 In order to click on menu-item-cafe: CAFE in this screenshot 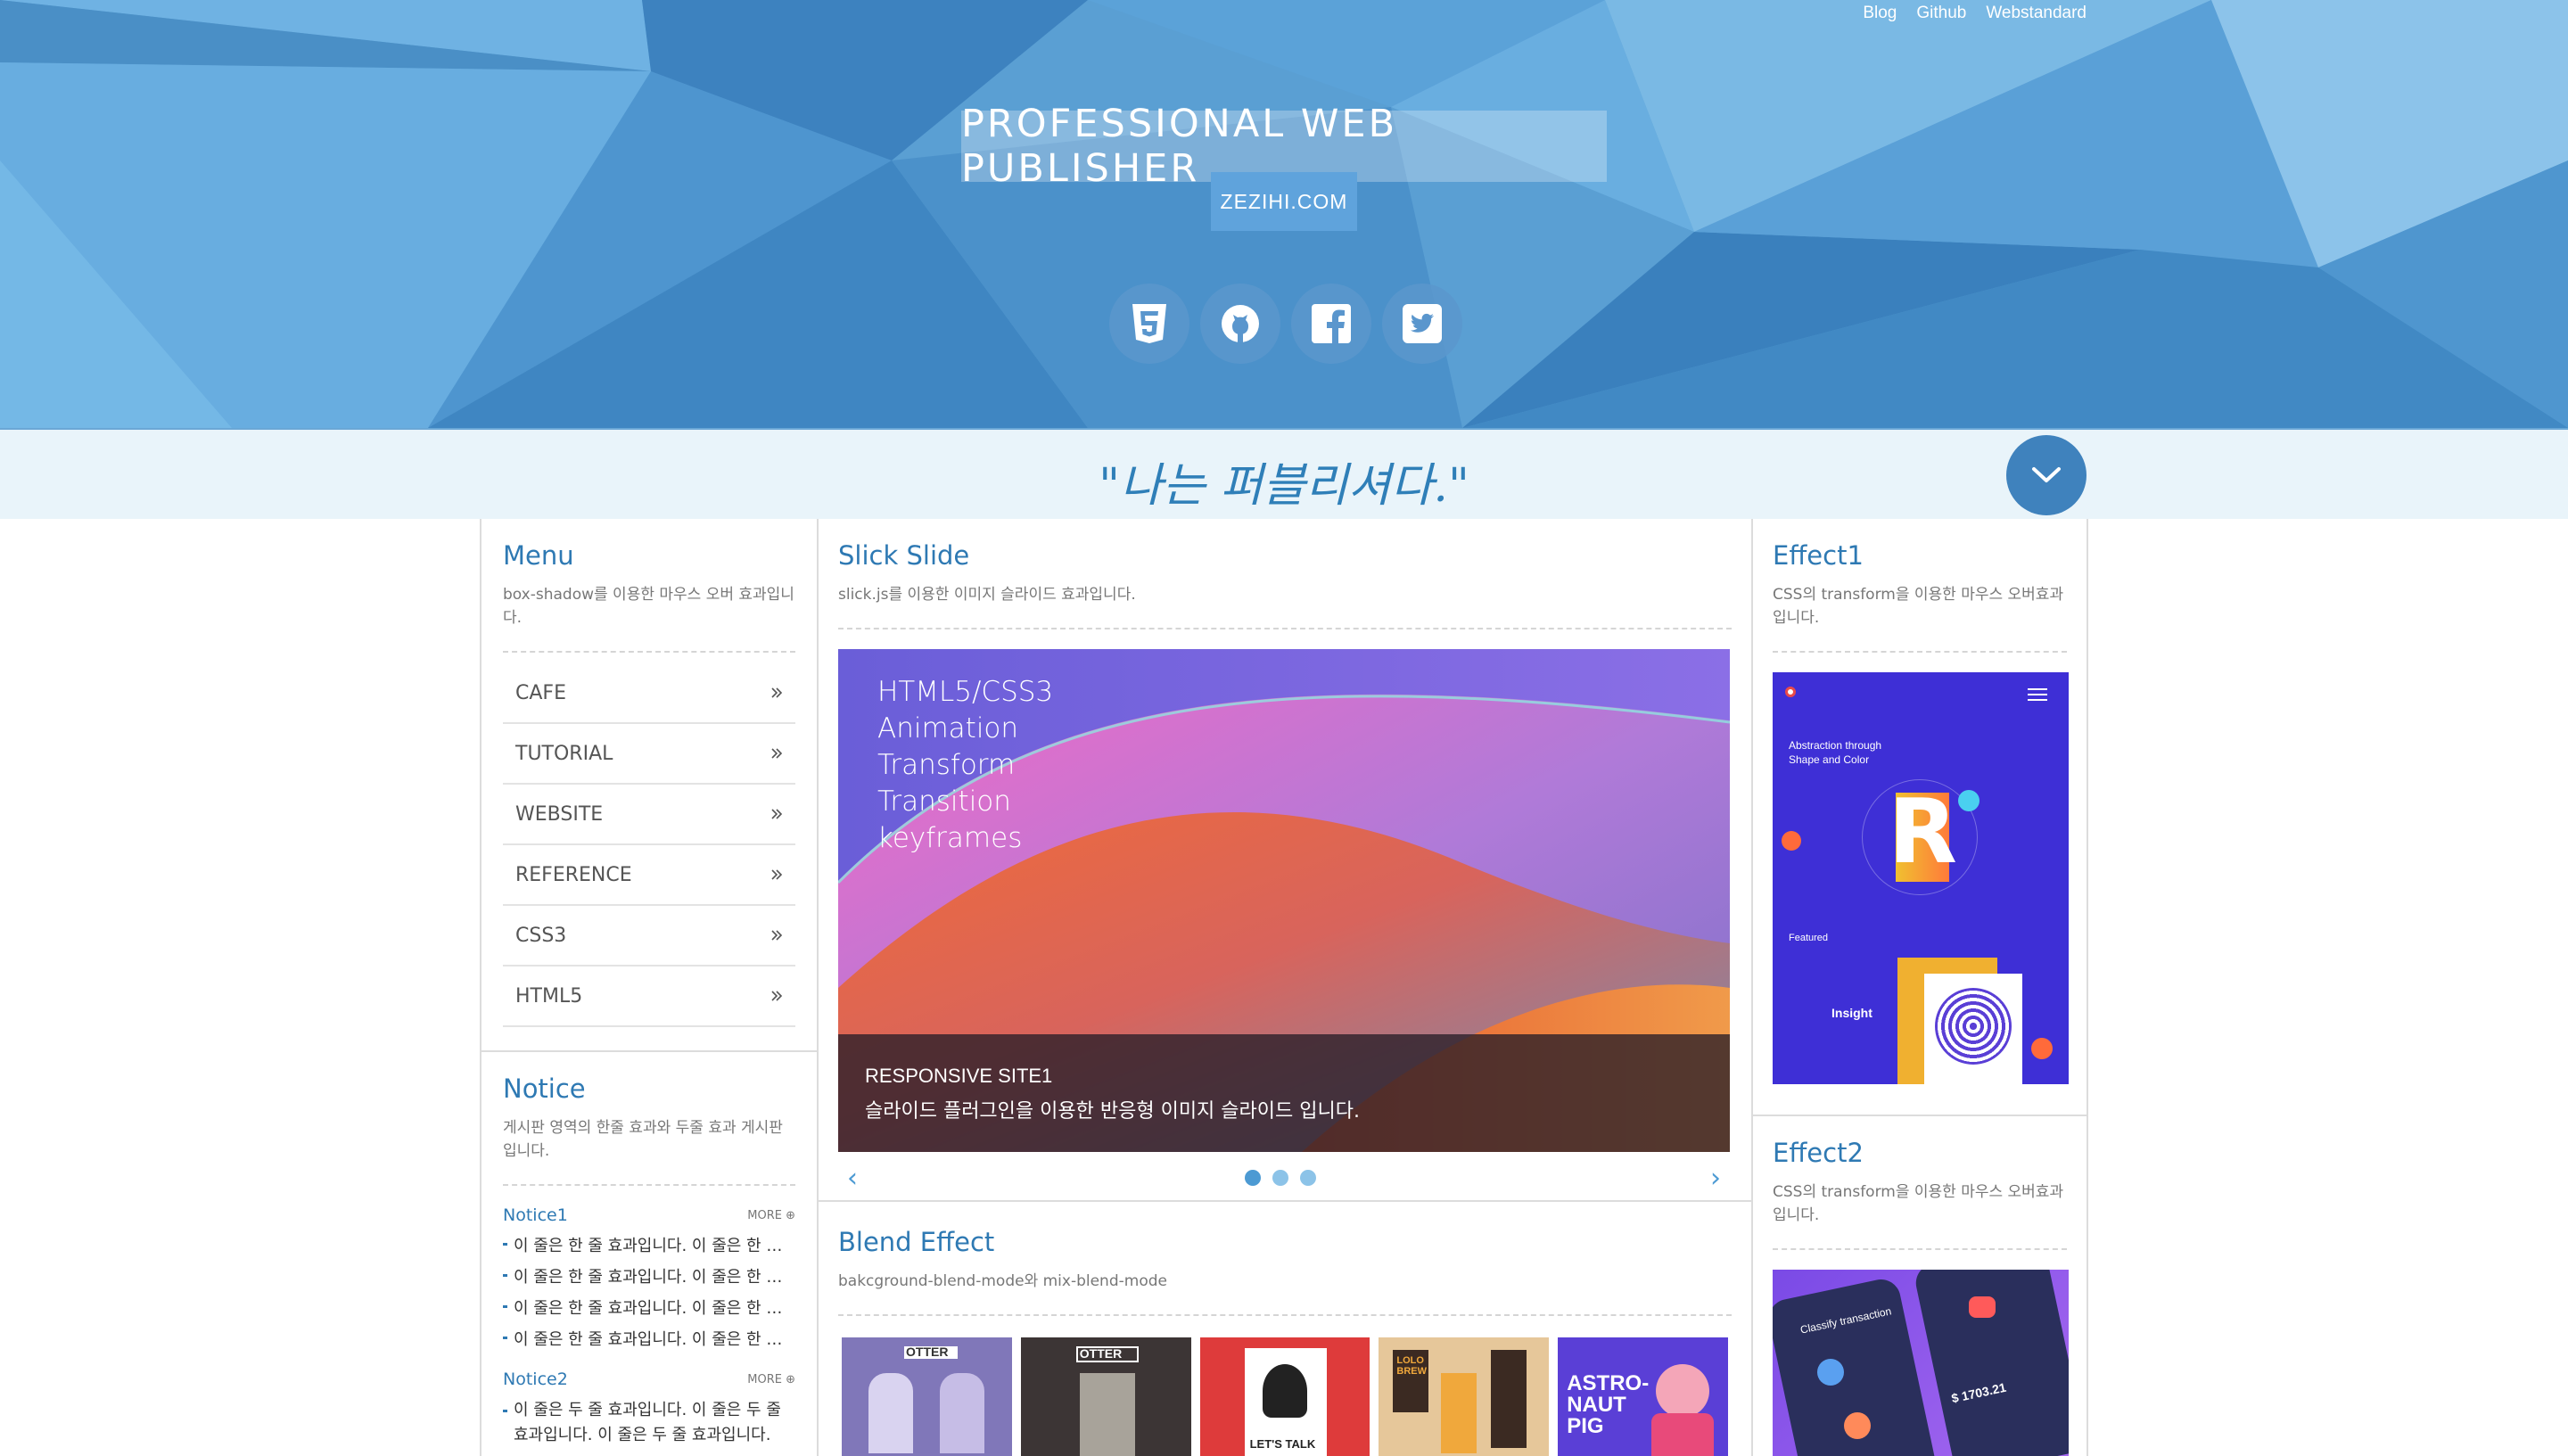, I will do `click(649, 693)`.